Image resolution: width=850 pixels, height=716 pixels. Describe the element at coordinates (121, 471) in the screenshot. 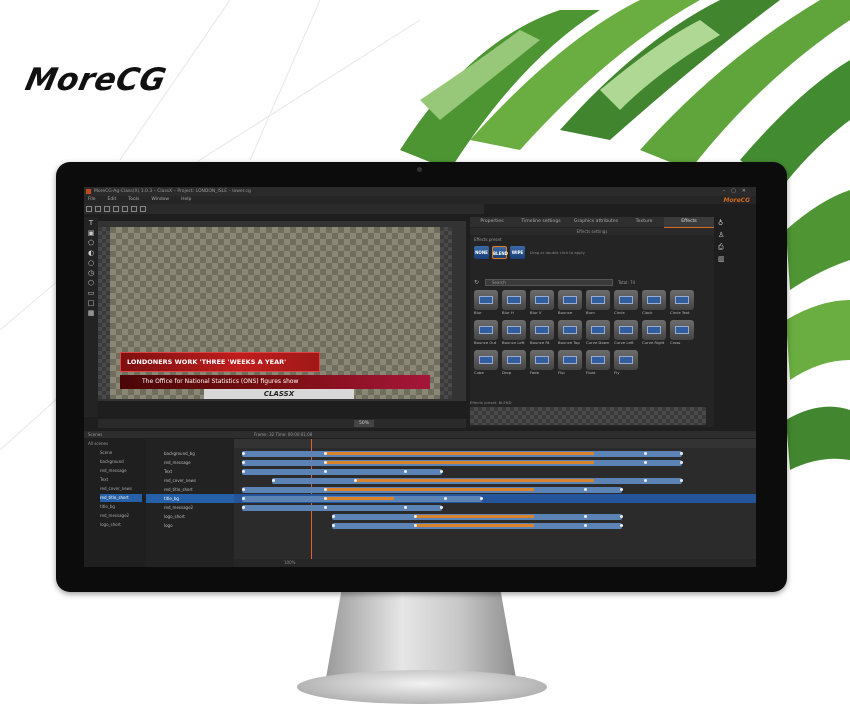

I see `scene-item: red_message` at that location.